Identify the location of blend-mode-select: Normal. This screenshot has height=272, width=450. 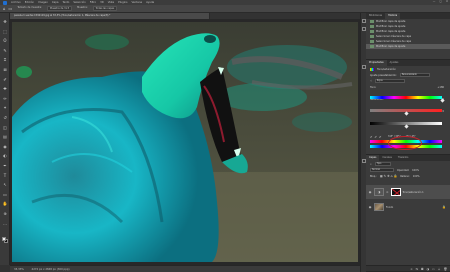
(382, 170).